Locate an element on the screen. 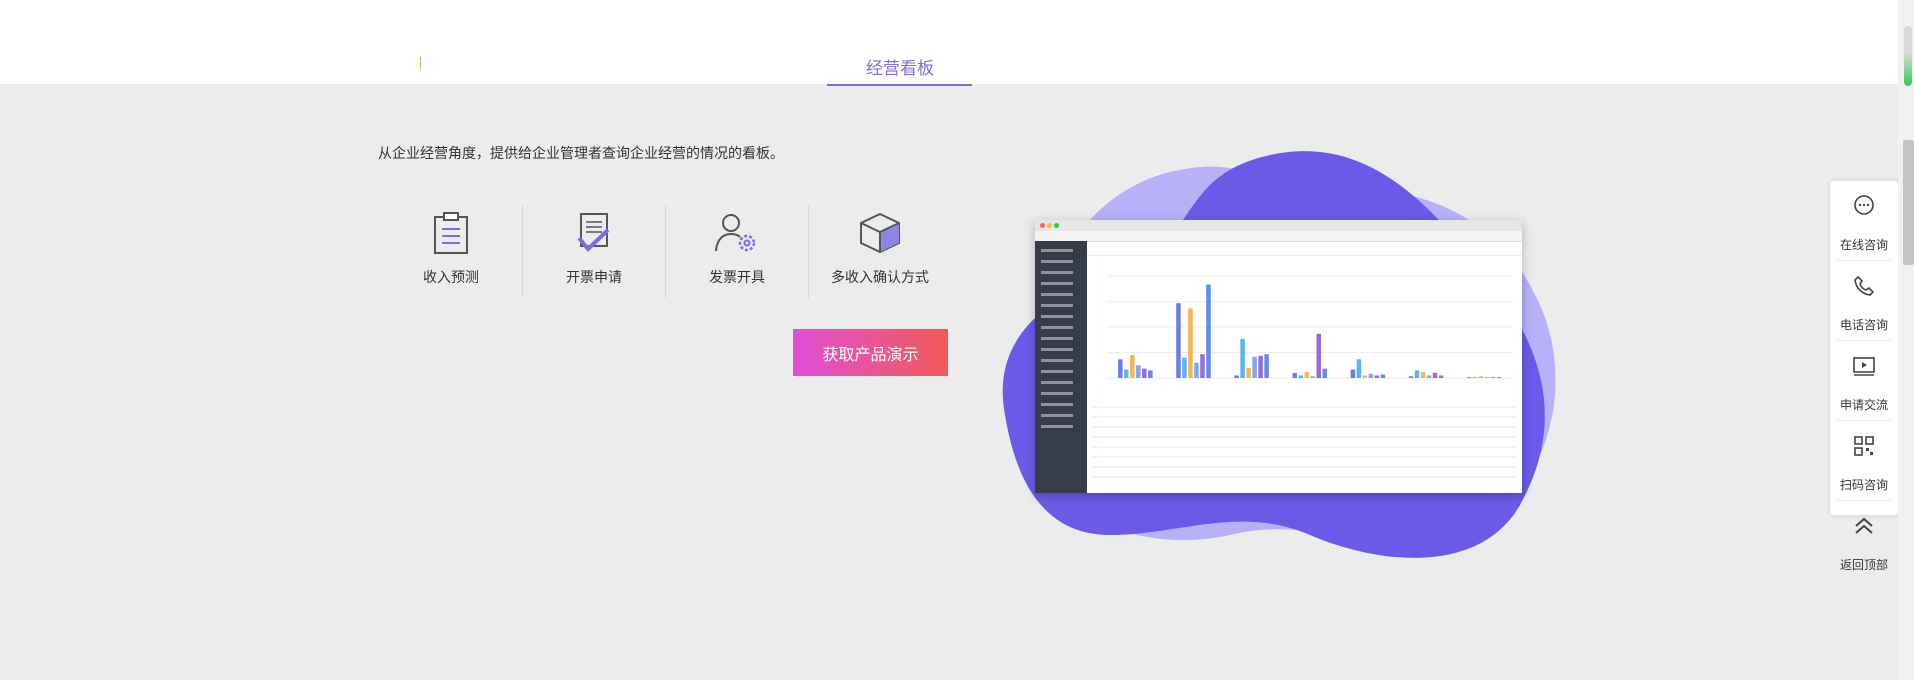  edge-status-indicator is located at coordinates (1908, 56).